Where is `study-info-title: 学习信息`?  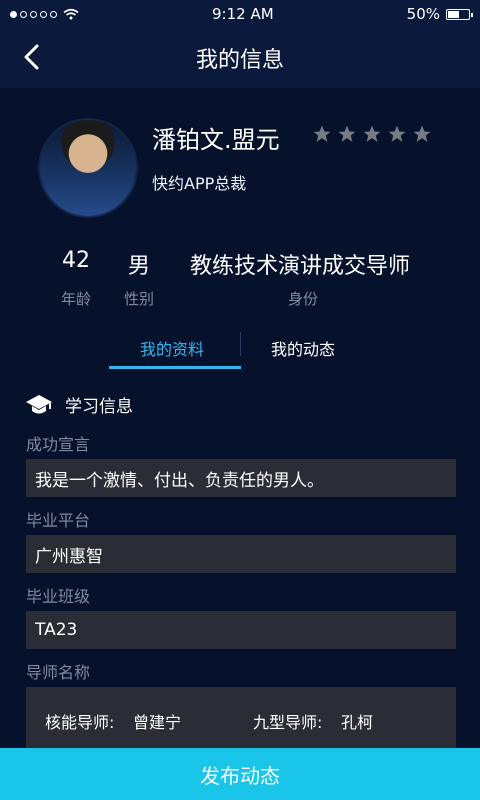 study-info-title: 学习信息 is located at coordinates (99, 407).